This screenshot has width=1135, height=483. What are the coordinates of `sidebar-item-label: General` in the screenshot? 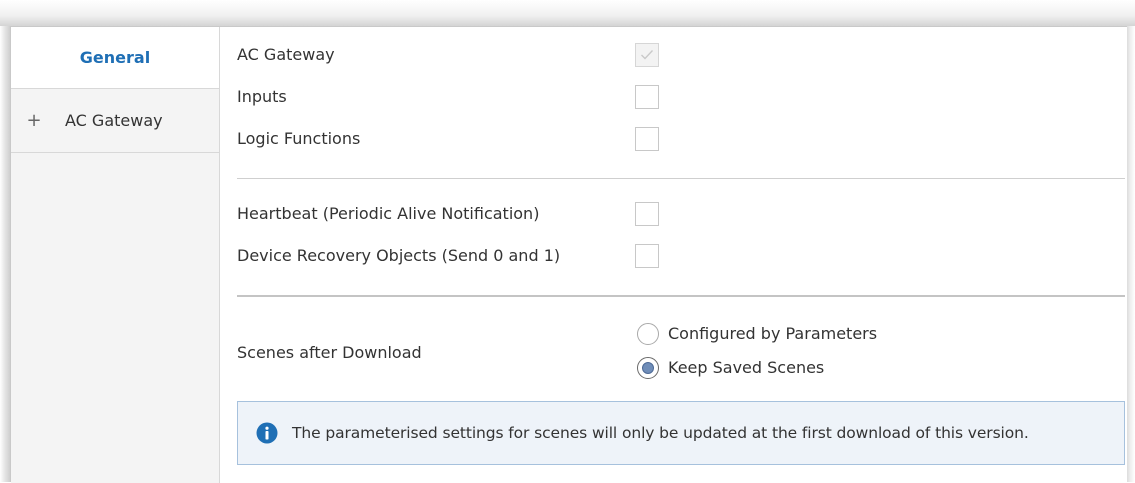 It's located at (115, 57).